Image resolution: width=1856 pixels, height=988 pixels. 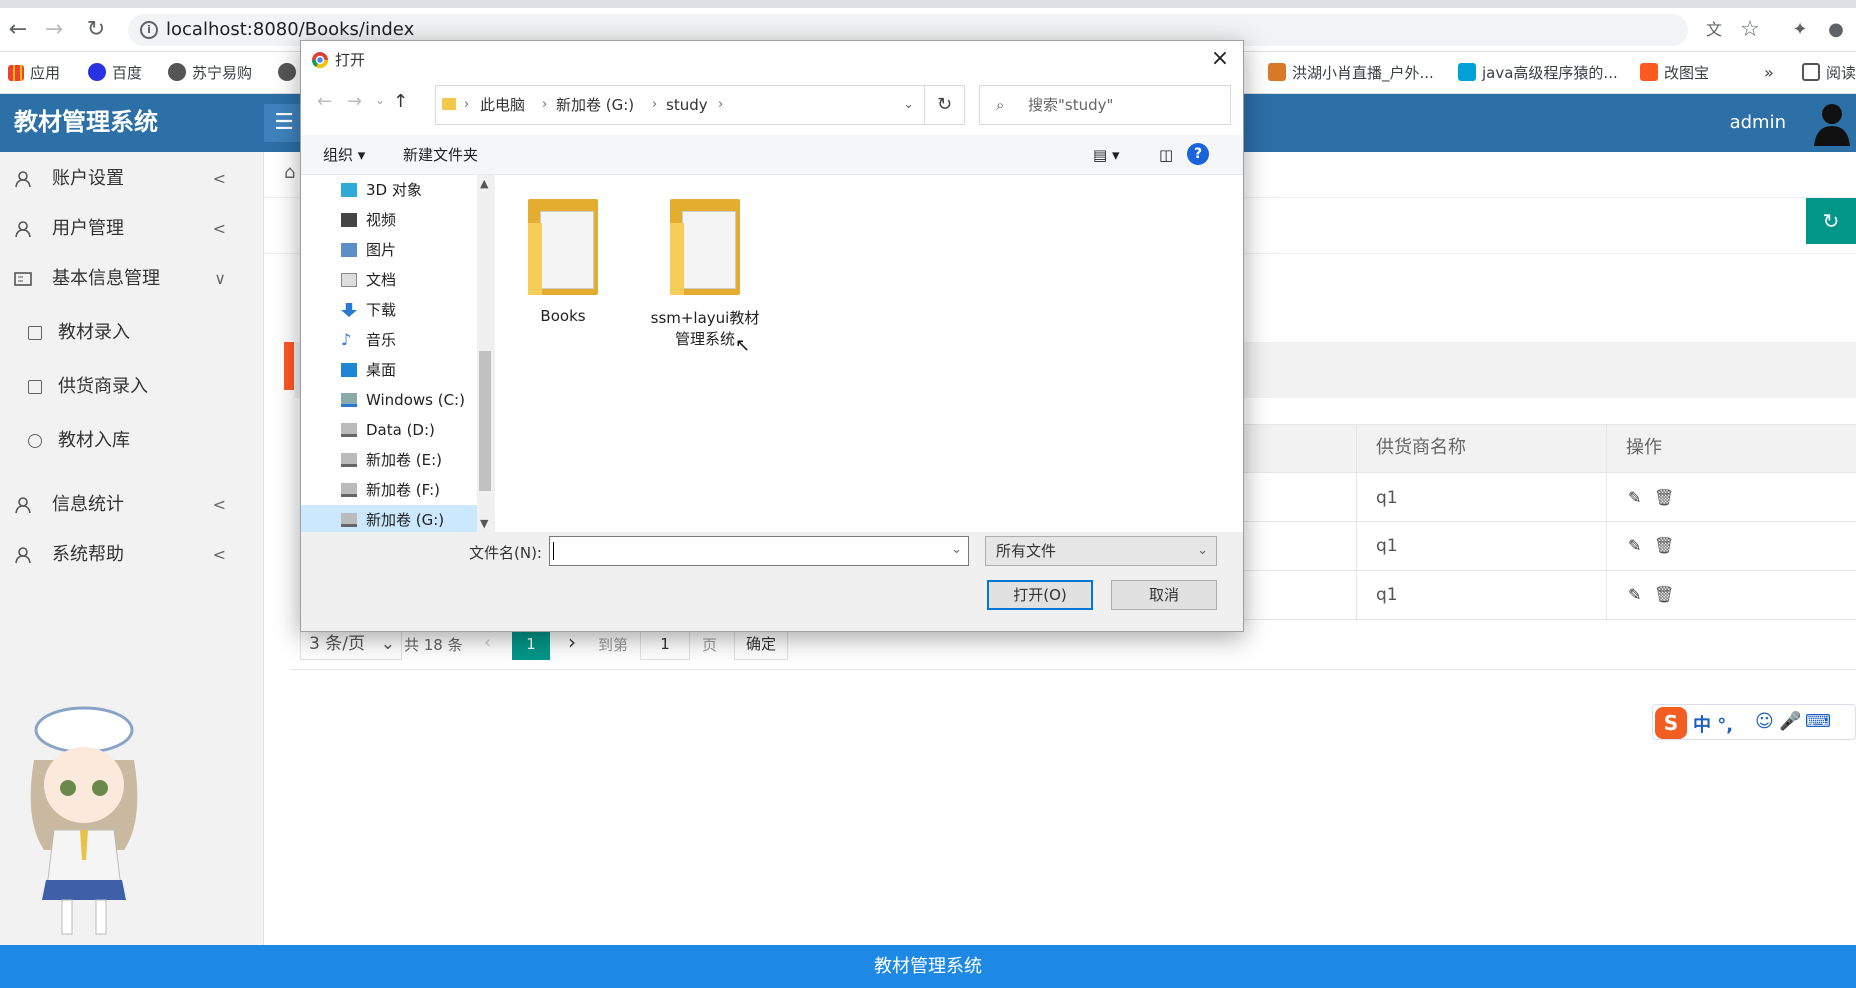 I want to click on scroll-down-icon: ▼, so click(x=484, y=523).